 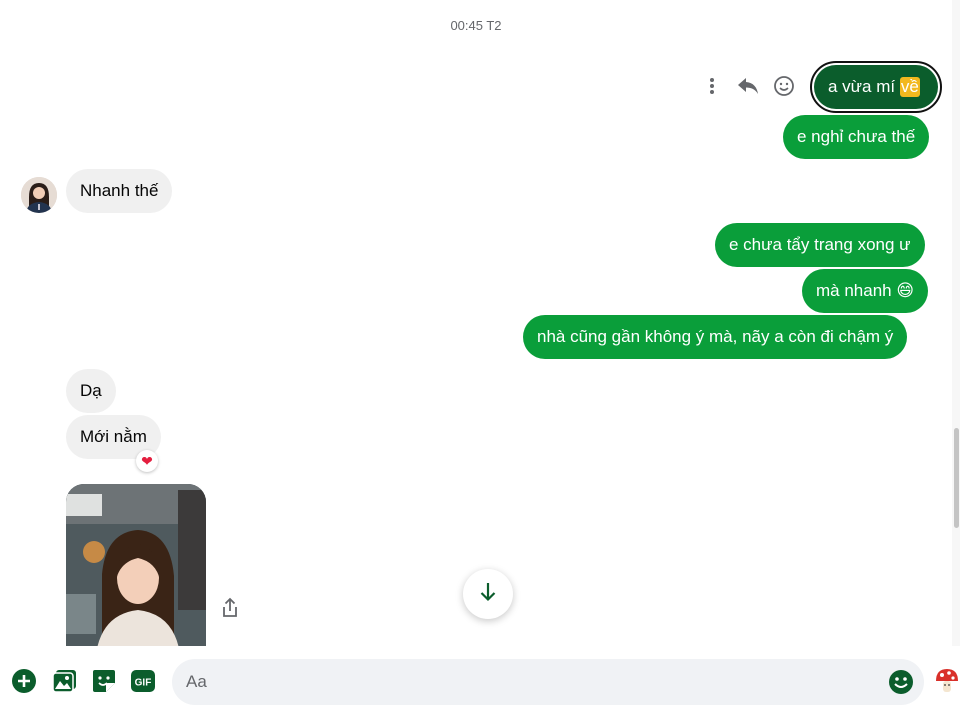 I want to click on scroll-to-bottom-button, so click(x=488, y=594).